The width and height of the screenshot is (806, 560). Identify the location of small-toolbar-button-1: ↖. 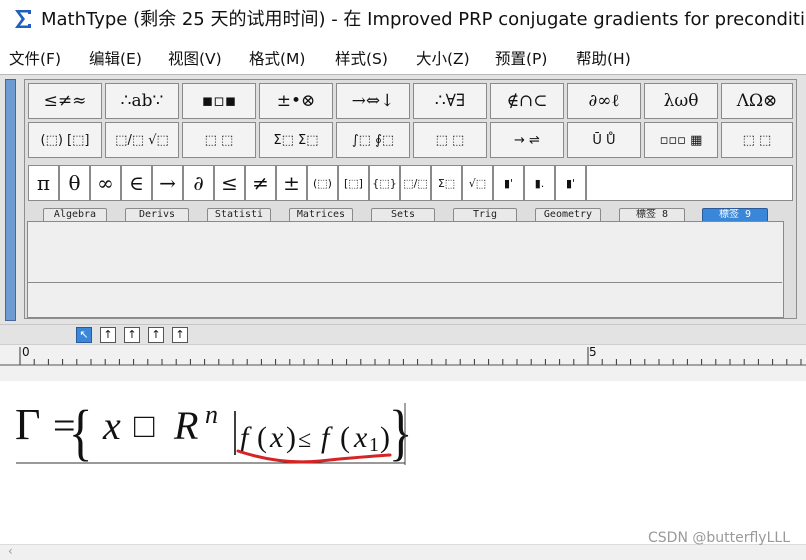
(84, 335).